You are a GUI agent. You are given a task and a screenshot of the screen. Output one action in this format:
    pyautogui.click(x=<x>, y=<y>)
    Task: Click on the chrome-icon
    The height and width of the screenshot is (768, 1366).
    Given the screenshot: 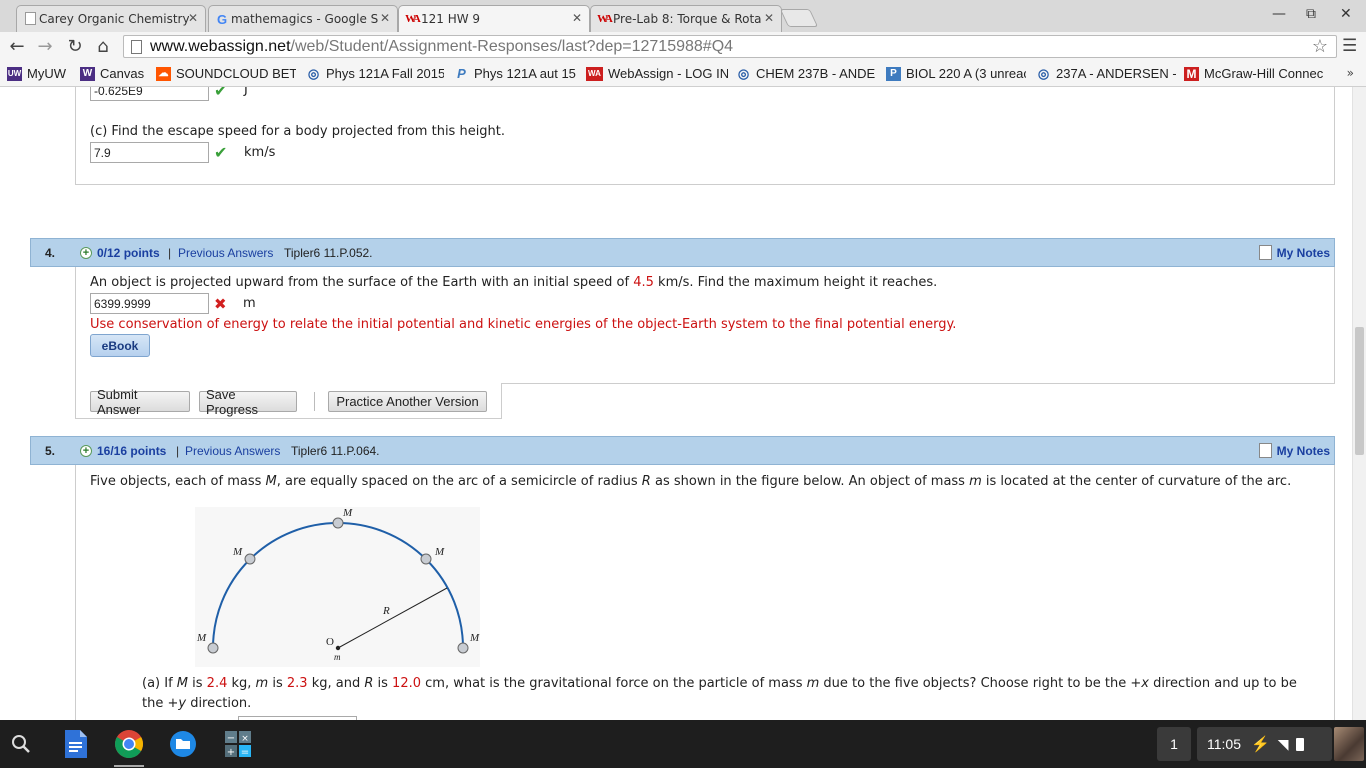 What is the action you would take?
    pyautogui.click(x=129, y=744)
    